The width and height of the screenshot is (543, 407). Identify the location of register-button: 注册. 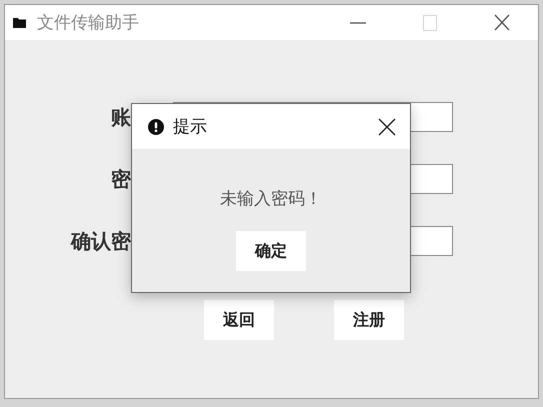
(369, 320).